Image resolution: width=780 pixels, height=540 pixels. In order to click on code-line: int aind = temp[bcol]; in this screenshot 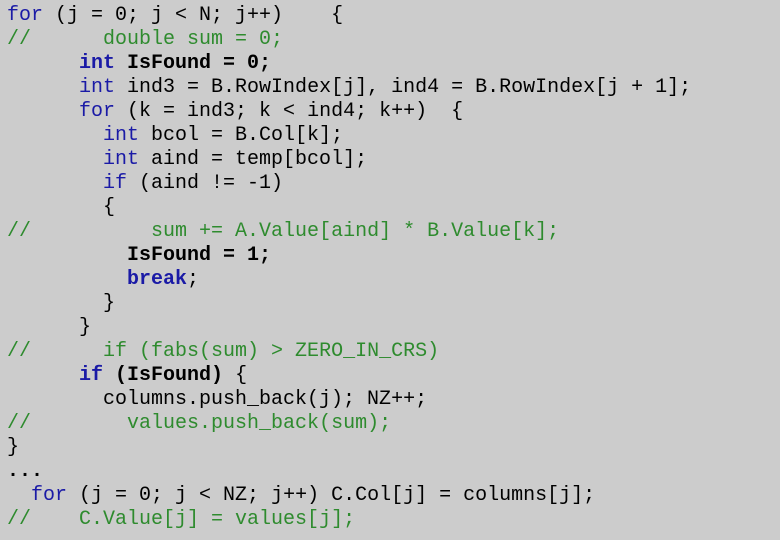, I will do `click(349, 160)`.